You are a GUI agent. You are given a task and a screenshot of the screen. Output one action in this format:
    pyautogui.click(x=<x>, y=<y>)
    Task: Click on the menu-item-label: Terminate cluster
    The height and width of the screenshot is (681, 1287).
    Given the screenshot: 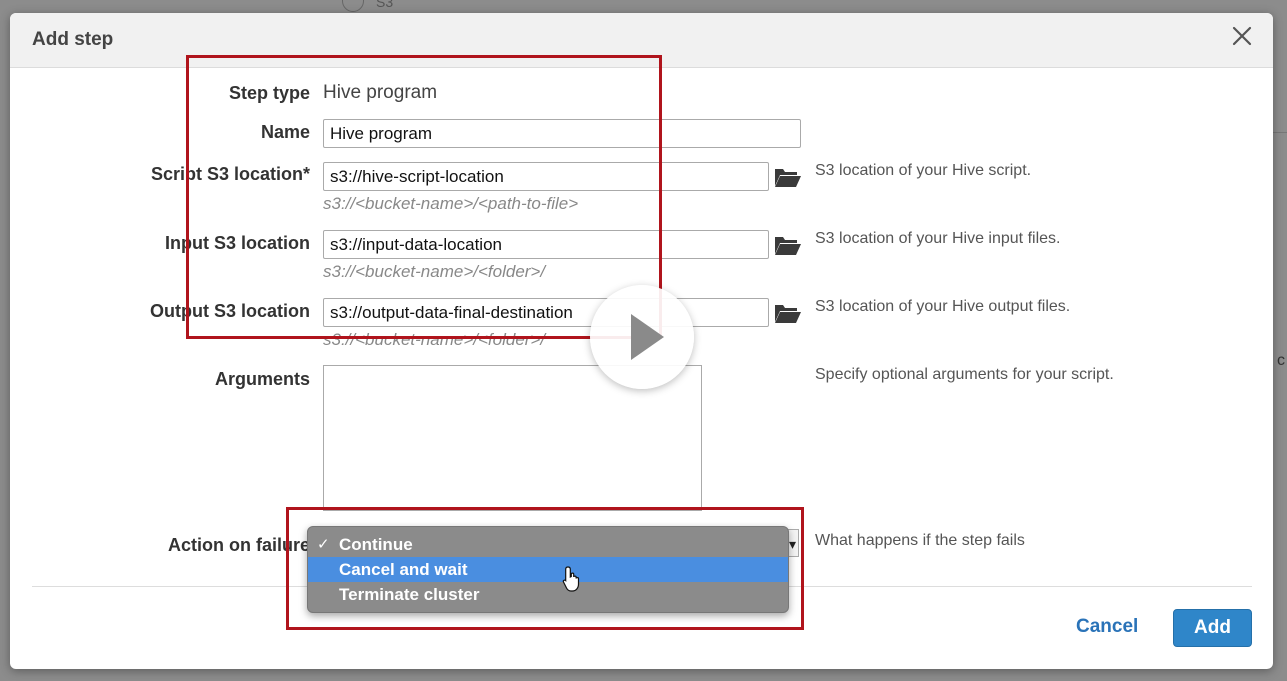 What is the action you would take?
    pyautogui.click(x=409, y=594)
    